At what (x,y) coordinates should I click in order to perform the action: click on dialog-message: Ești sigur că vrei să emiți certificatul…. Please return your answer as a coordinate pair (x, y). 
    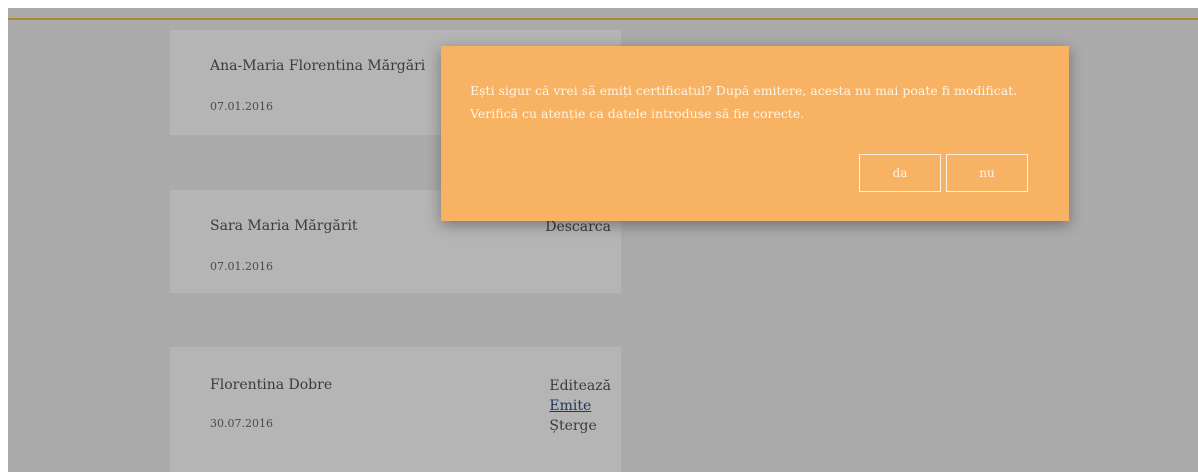
    Looking at the image, I should click on (744, 102).